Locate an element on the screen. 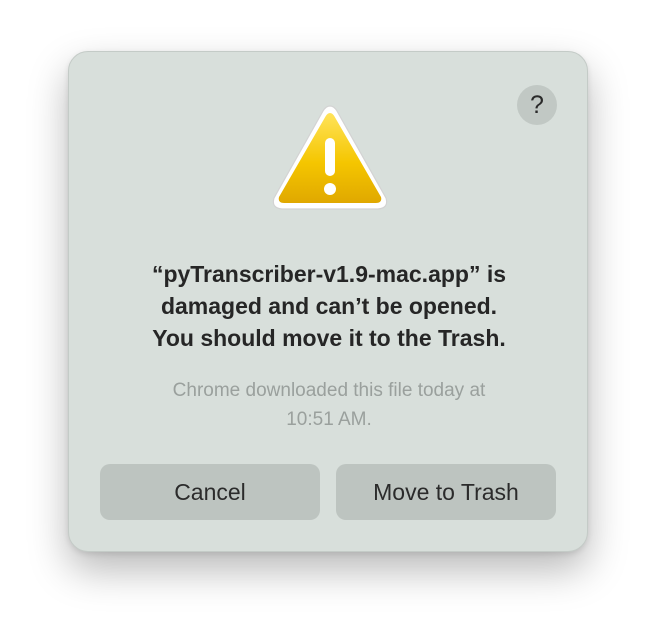  help-button: ? is located at coordinates (537, 105).